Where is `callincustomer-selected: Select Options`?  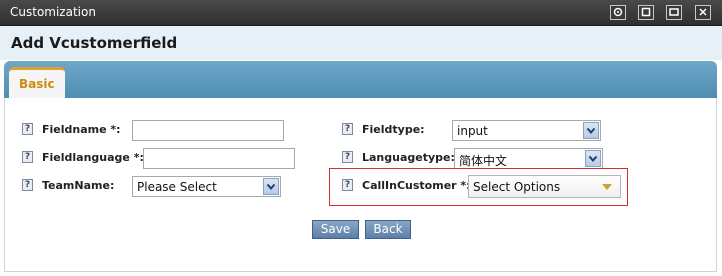 callincustomer-selected: Select Options is located at coordinates (517, 187).